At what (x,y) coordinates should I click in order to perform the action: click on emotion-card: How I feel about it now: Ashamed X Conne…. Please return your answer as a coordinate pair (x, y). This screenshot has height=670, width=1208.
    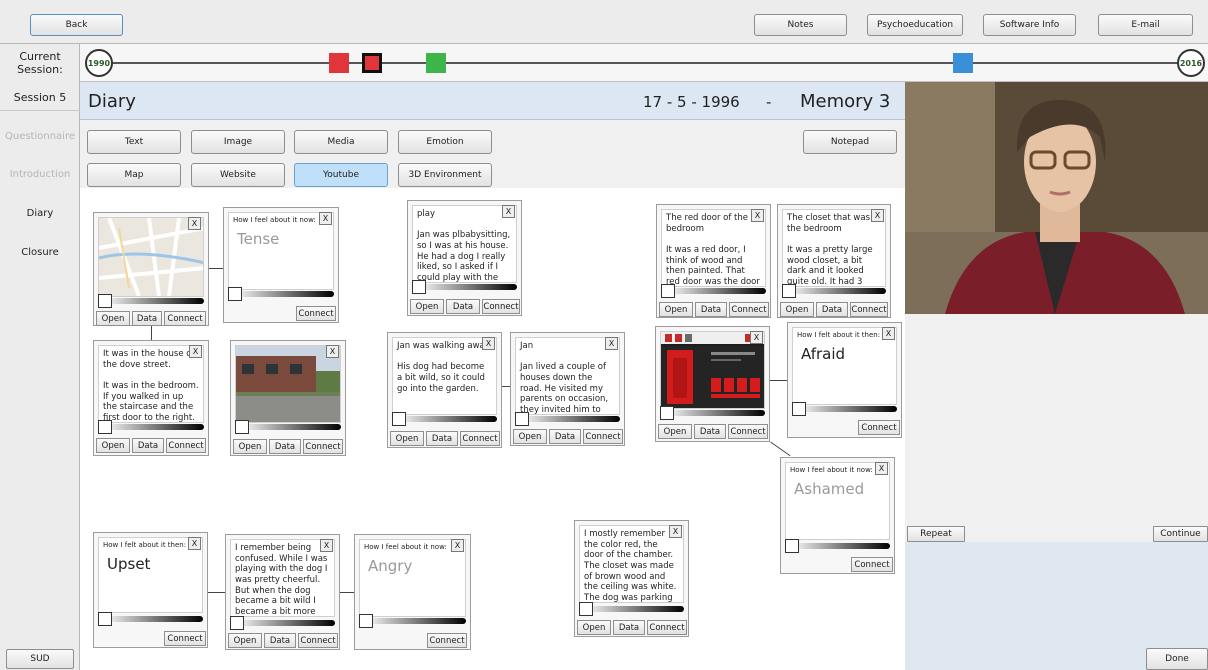
    Looking at the image, I should click on (837, 515).